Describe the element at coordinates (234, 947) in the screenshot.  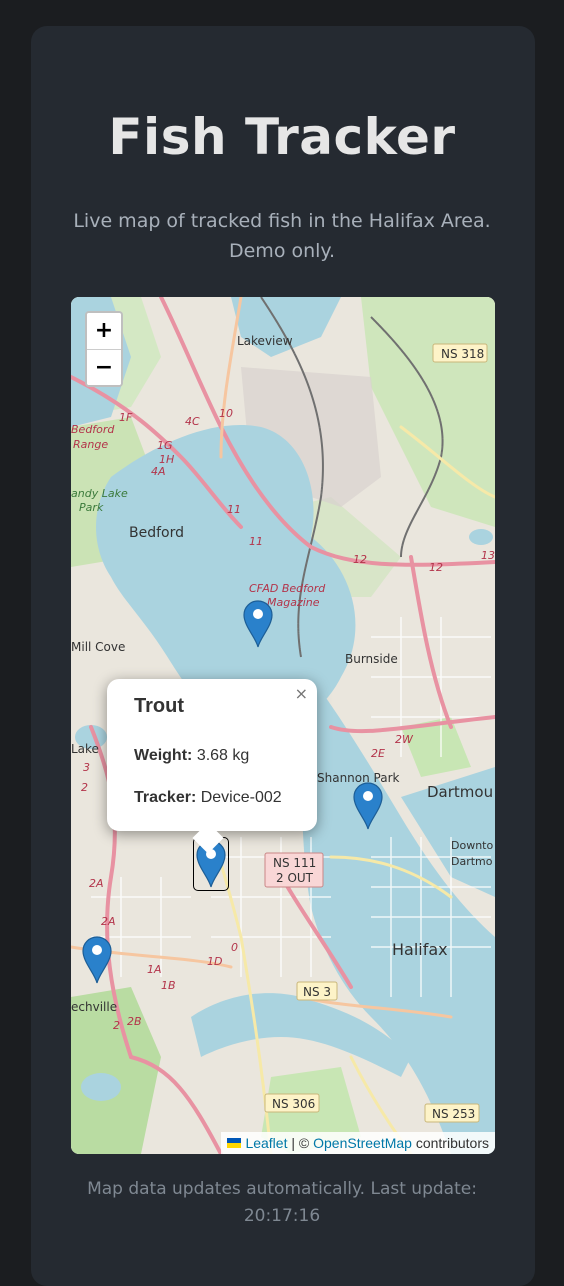
I see `road-label-0: 0` at that location.